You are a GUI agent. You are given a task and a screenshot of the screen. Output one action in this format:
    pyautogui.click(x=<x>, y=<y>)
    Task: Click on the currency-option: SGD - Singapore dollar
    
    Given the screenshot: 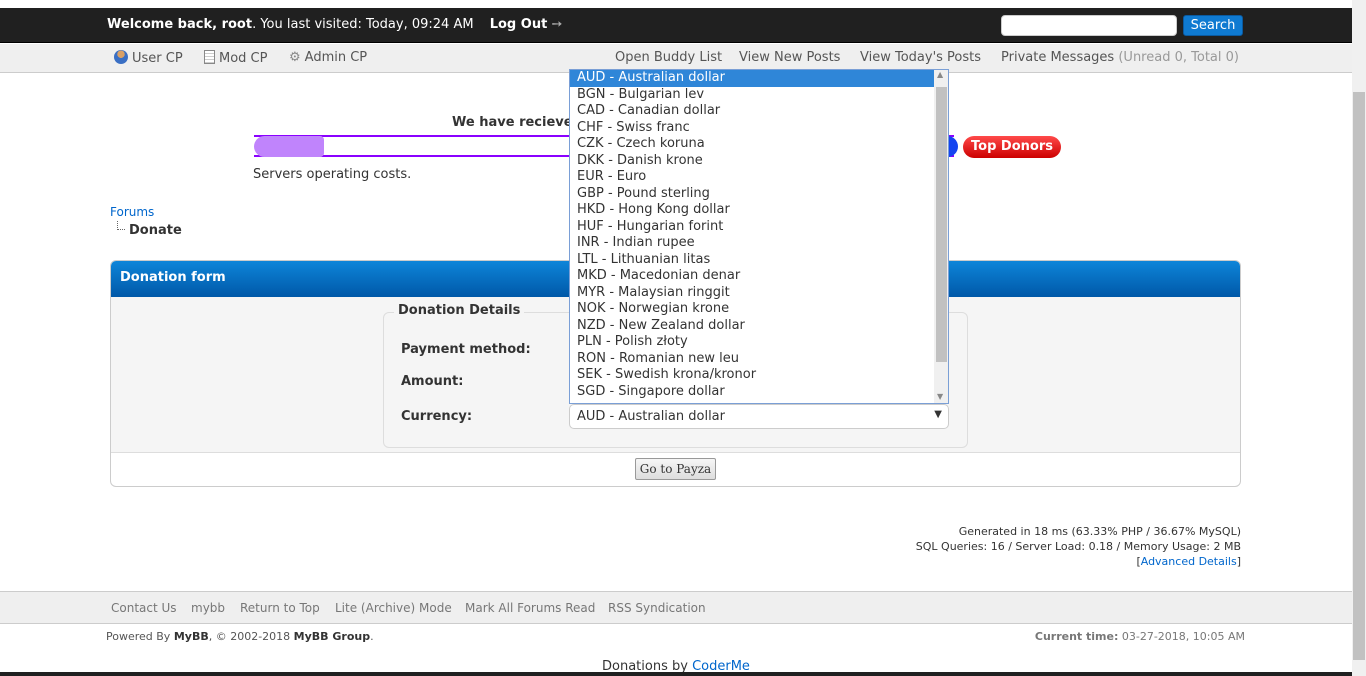 What is the action you would take?
    pyautogui.click(x=759, y=392)
    